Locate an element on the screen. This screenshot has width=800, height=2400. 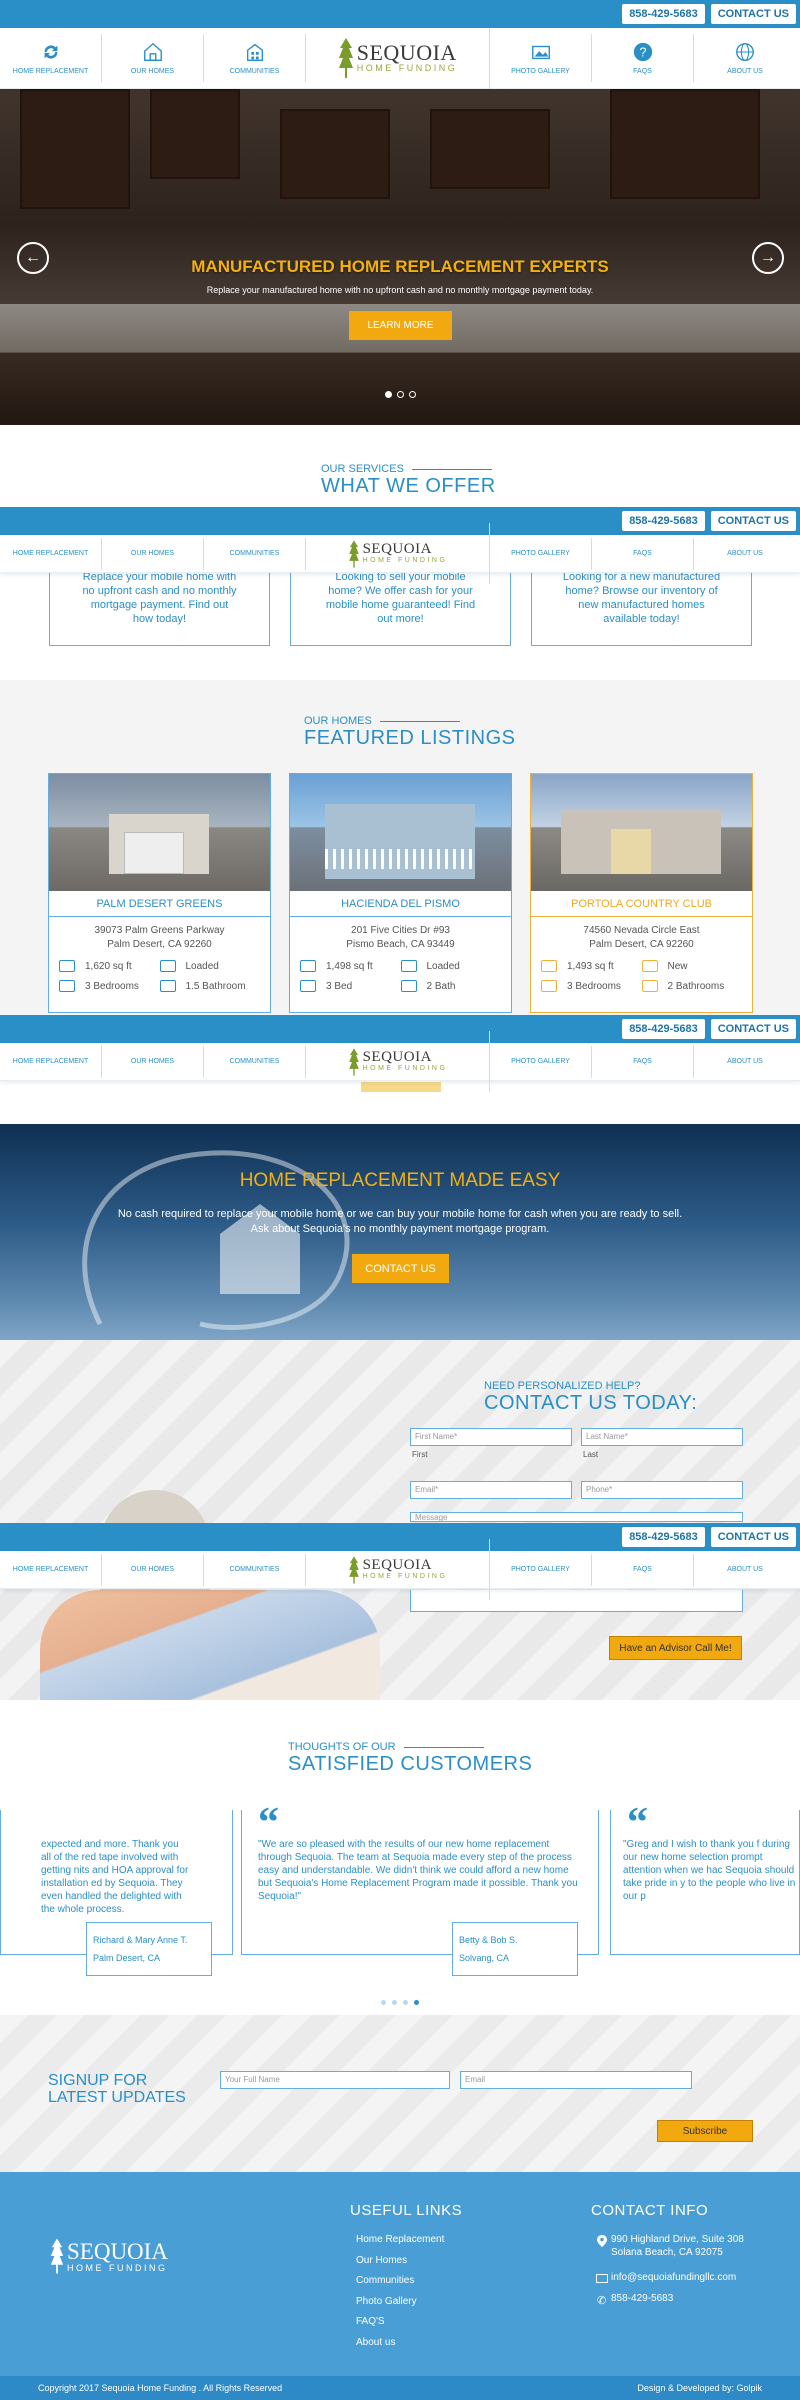
nav-faqs: ? FAQS is located at coordinates (643, 58).